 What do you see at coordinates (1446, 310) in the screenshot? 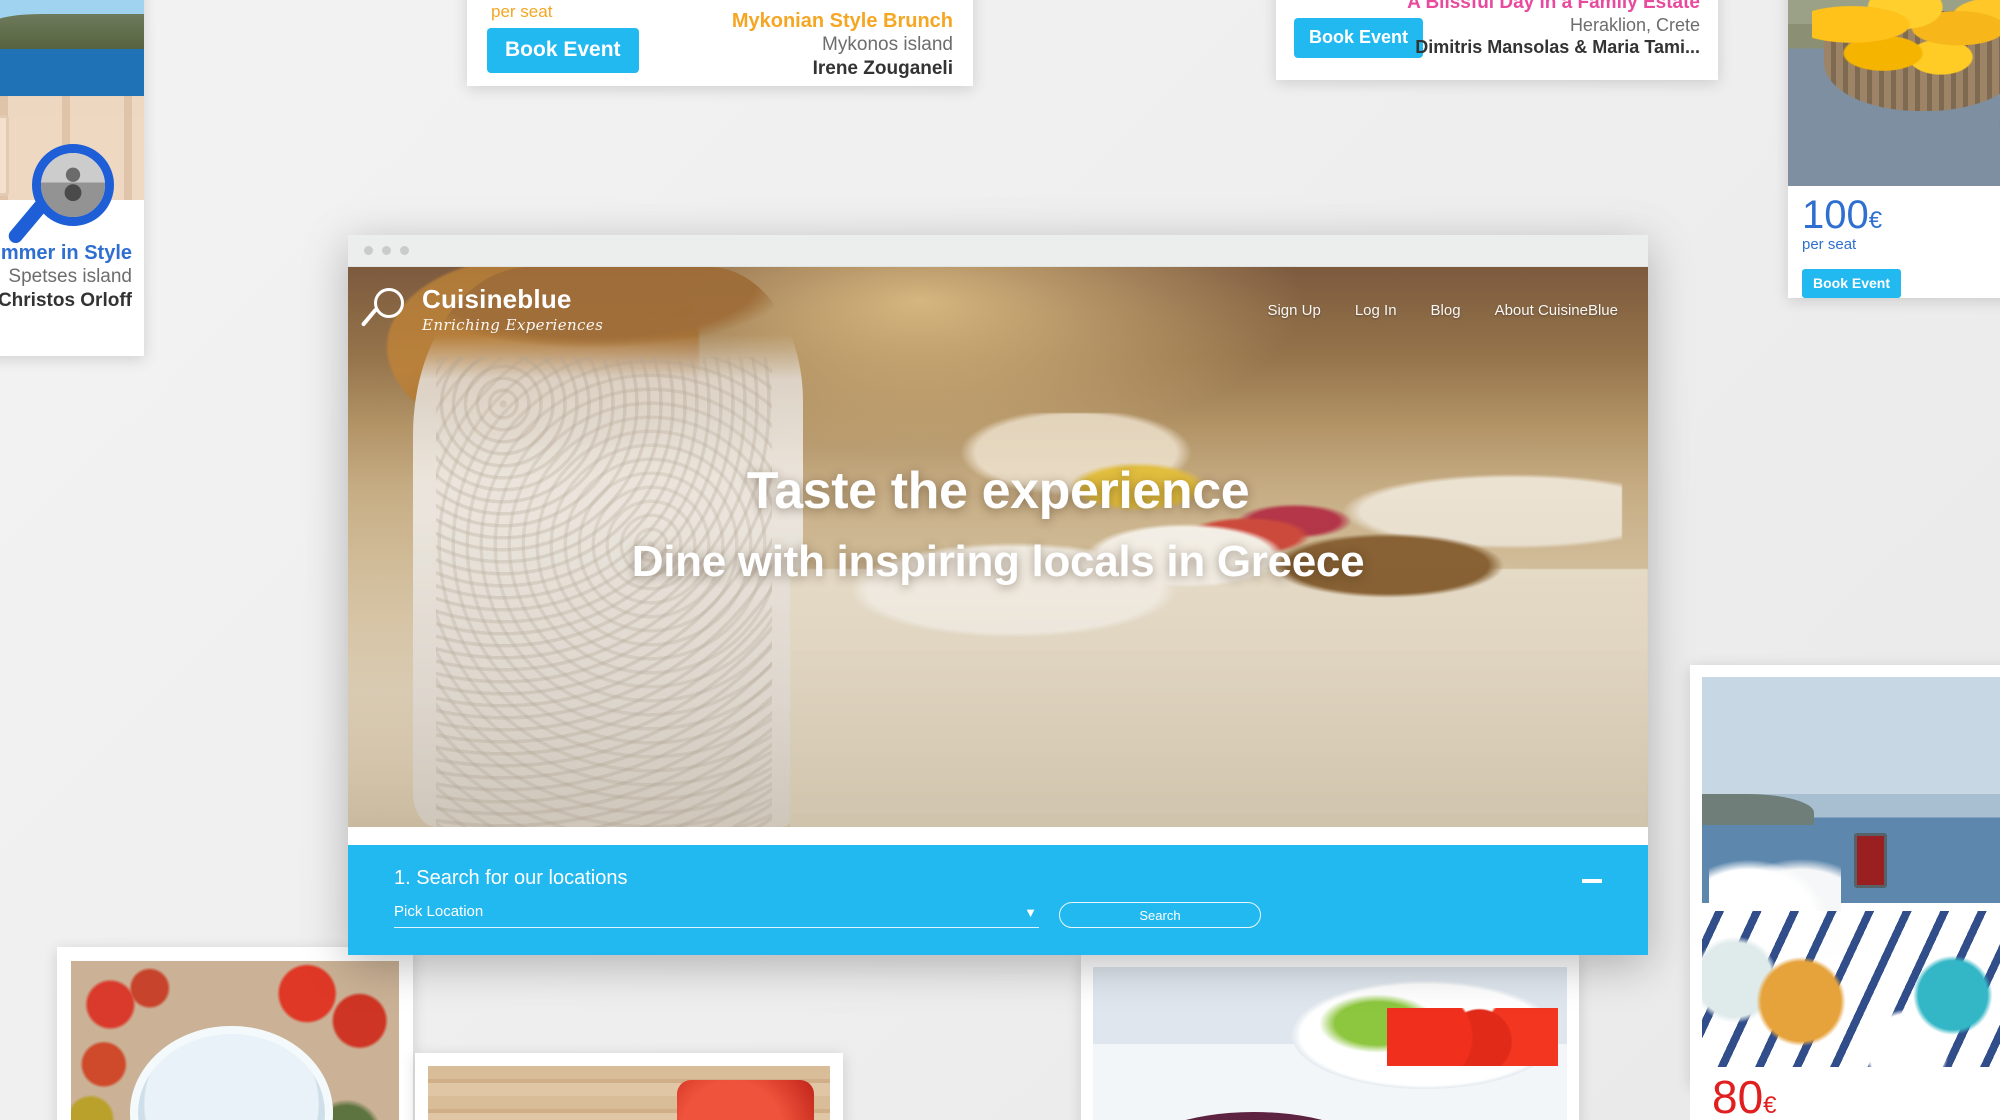
I see `nav-link-blog: Blog` at bounding box center [1446, 310].